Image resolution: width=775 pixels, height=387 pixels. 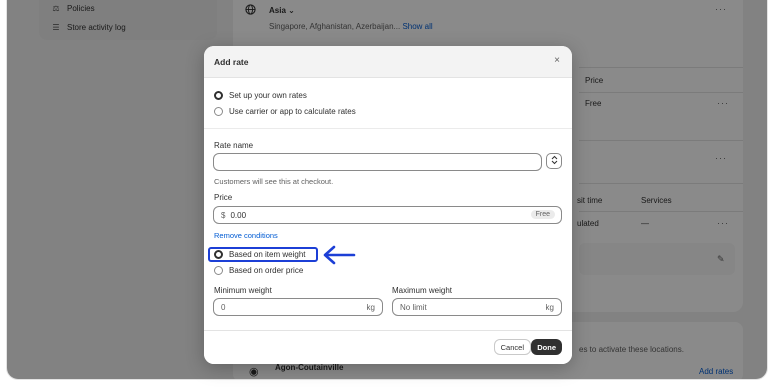 I want to click on close-icon: ×, so click(x=557, y=60).